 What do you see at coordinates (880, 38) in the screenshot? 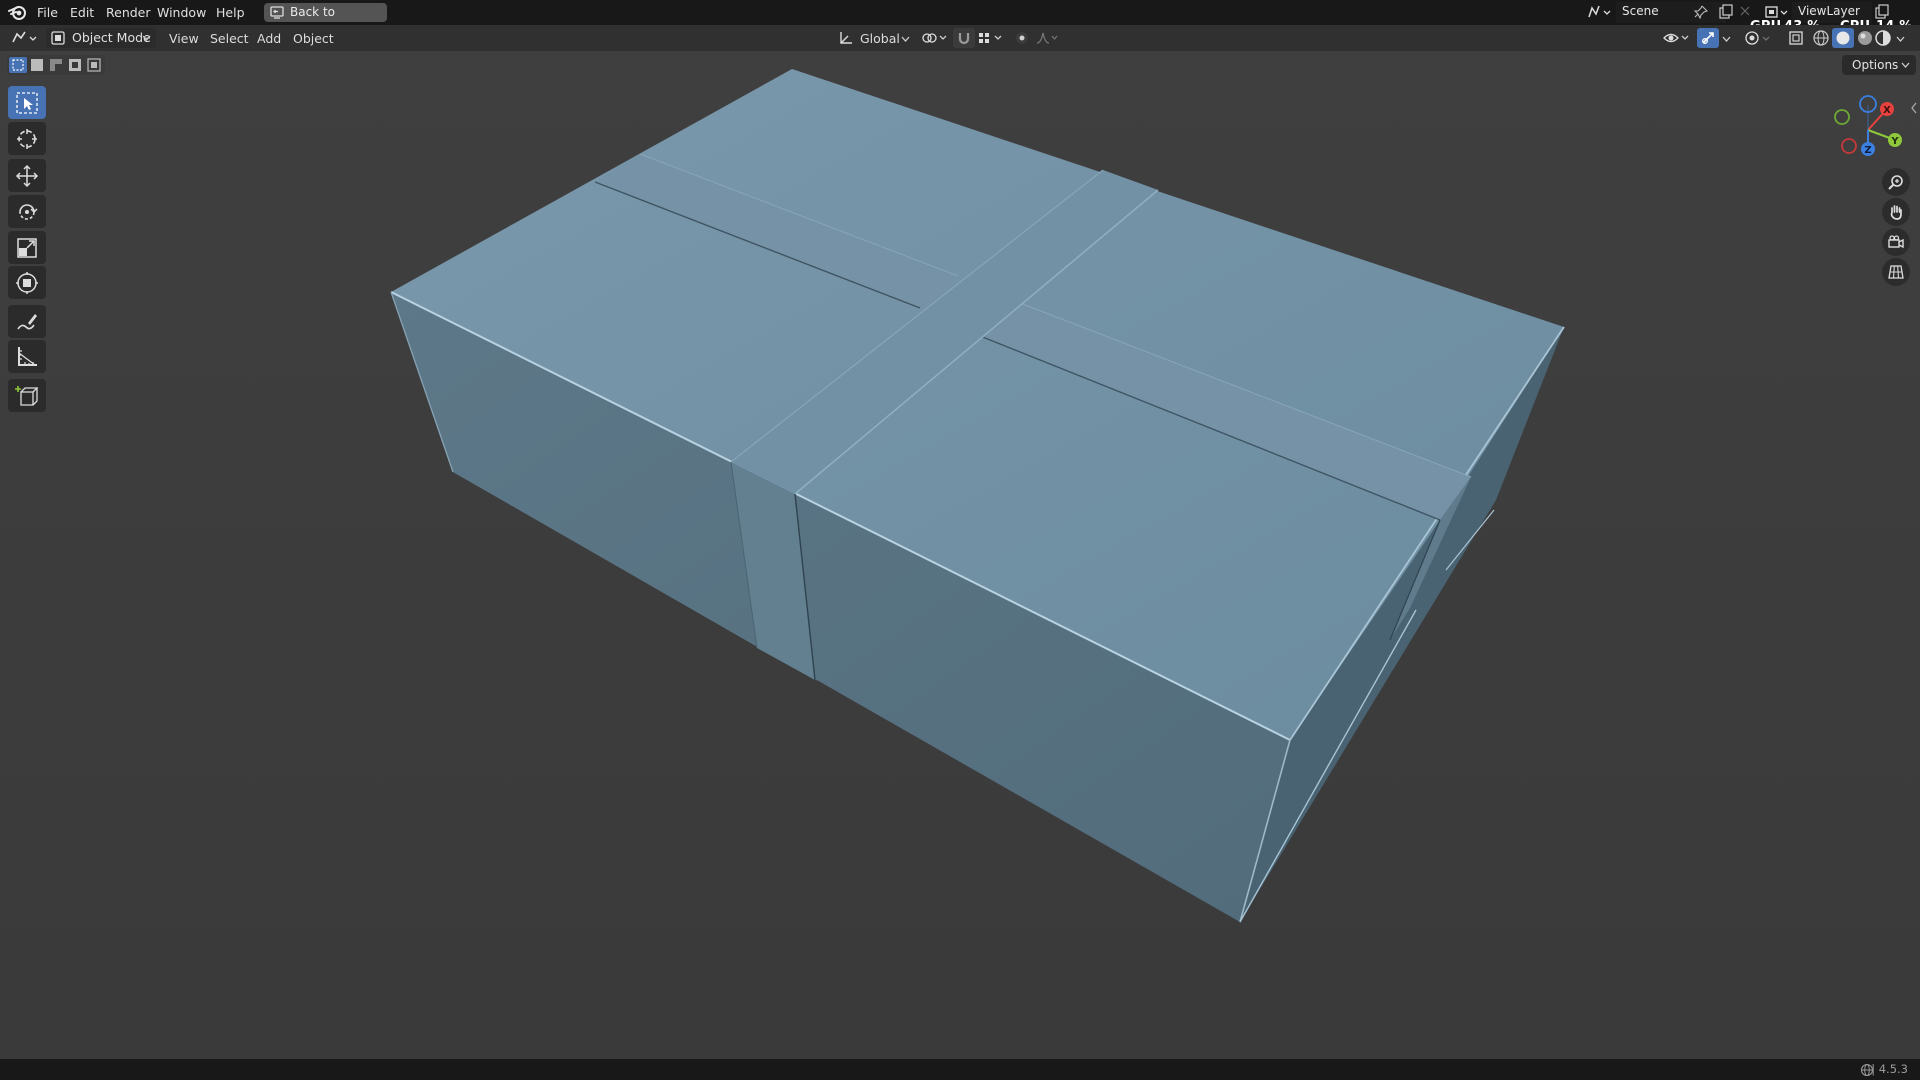
I see `transform-orientation-label: Global` at bounding box center [880, 38].